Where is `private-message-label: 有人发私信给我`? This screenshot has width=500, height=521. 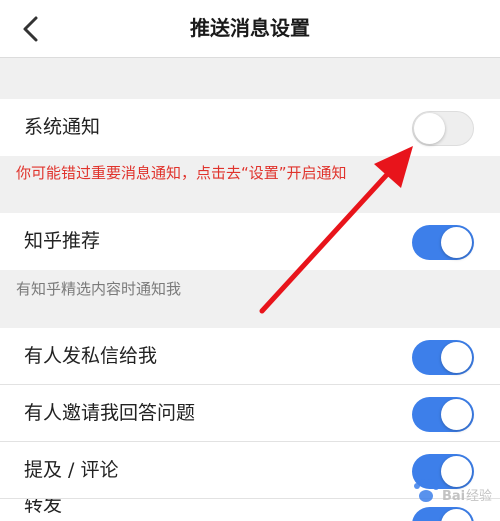 private-message-label: 有人发私信给我 is located at coordinates (91, 356).